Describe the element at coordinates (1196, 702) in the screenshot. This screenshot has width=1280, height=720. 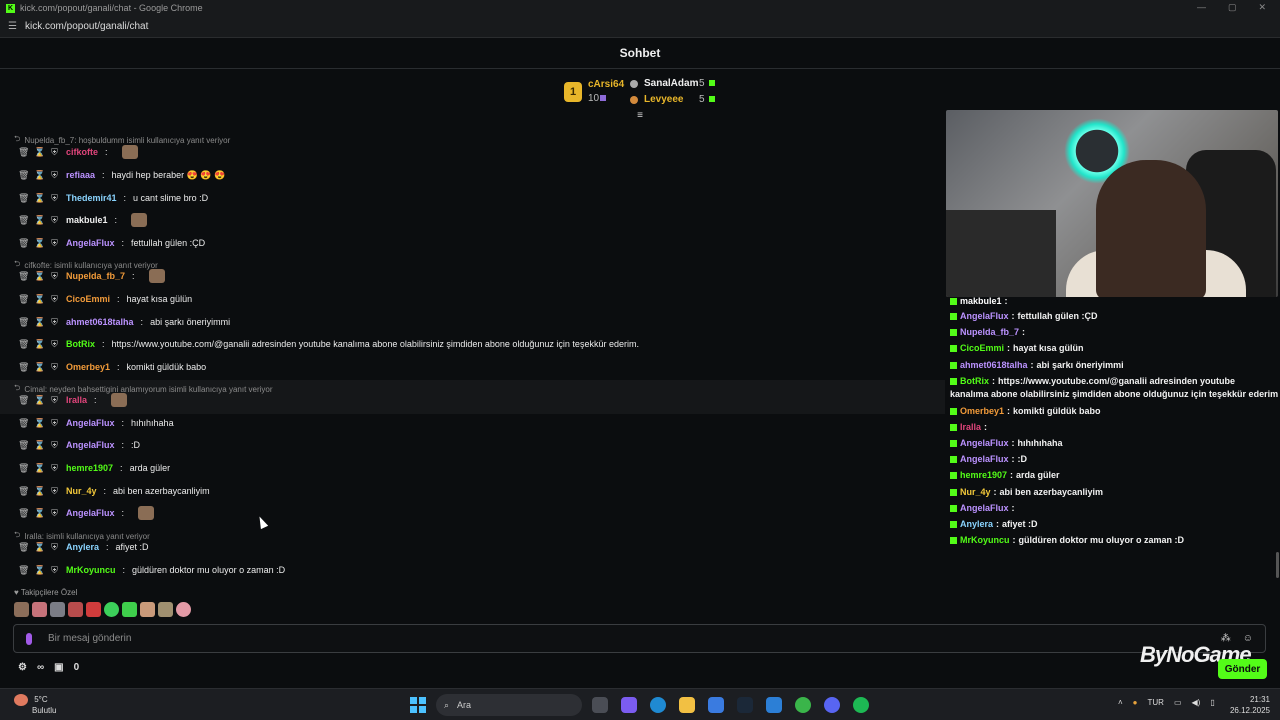
I see `volume-icon: ◀)` at that location.